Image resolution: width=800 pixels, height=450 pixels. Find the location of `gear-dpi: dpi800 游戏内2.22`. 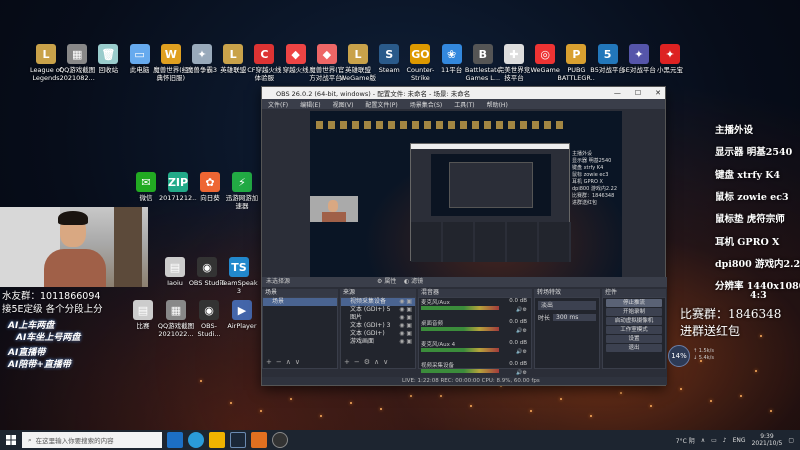

gear-dpi: dpi800 游戏内2.22 is located at coordinates (757, 264).